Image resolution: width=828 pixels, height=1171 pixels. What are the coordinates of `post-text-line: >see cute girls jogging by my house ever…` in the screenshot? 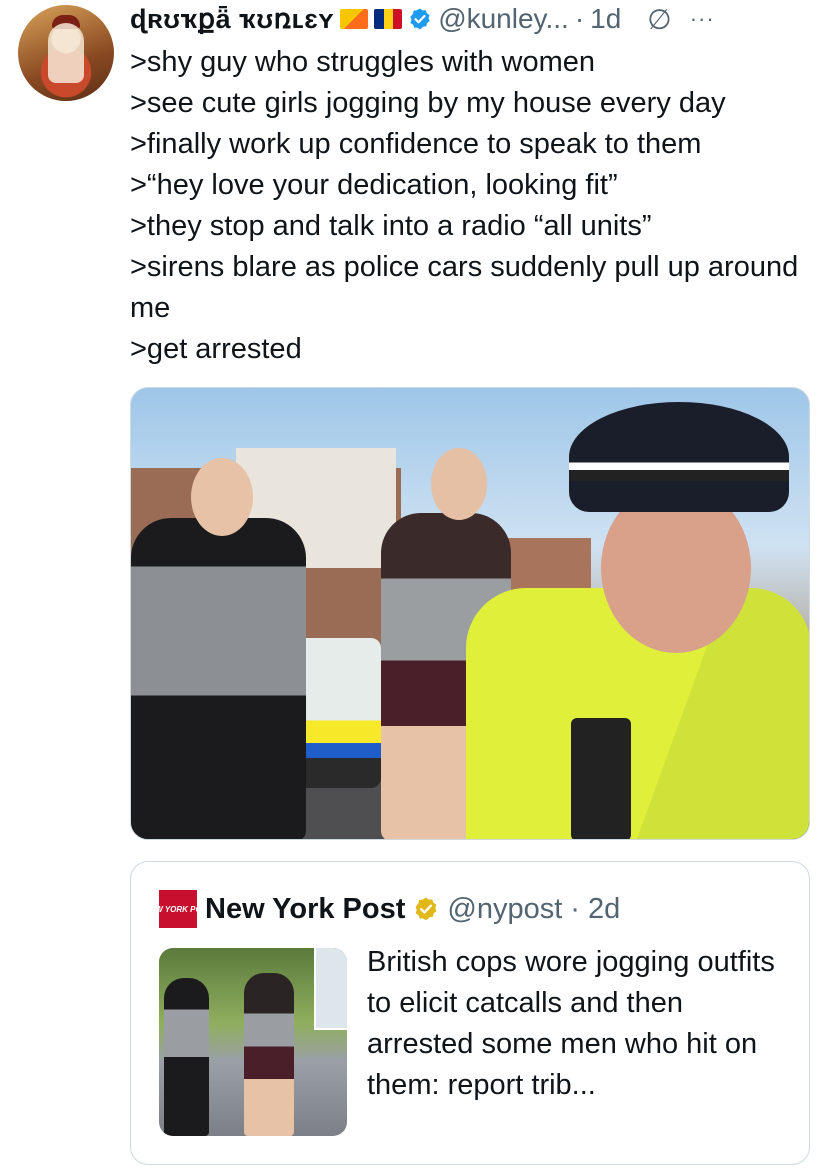 It's located at (428, 103).